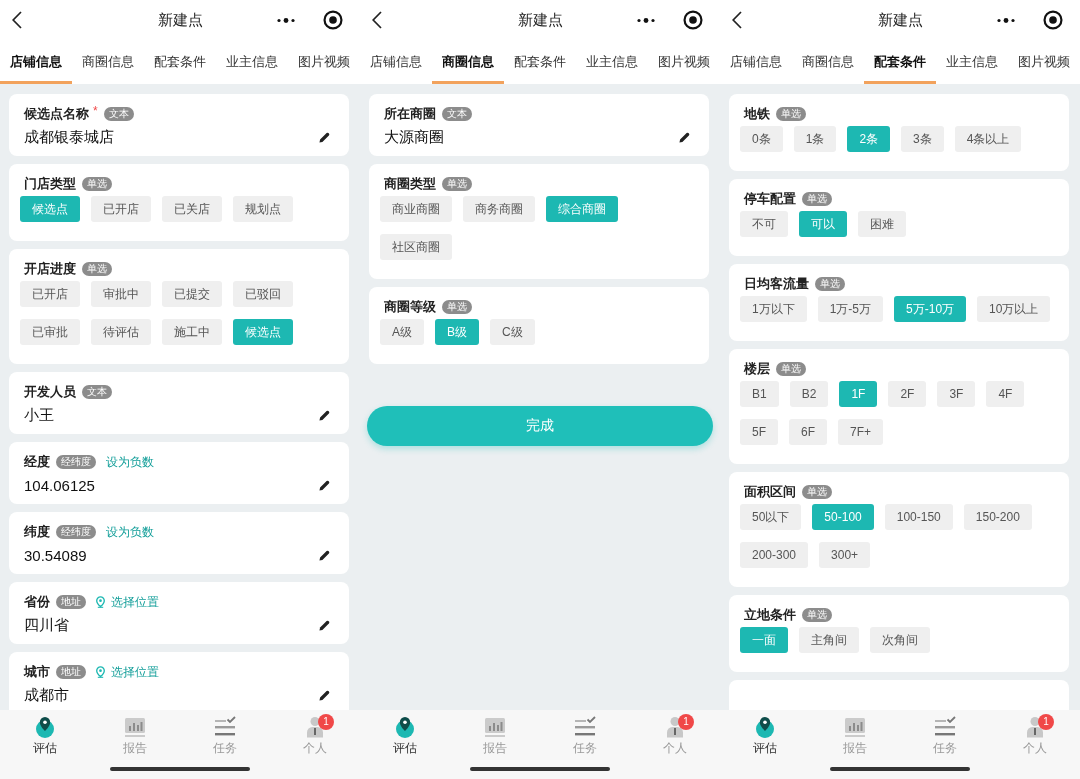 The width and height of the screenshot is (1080, 779). I want to click on field-value: 30.54089, so click(55, 555).